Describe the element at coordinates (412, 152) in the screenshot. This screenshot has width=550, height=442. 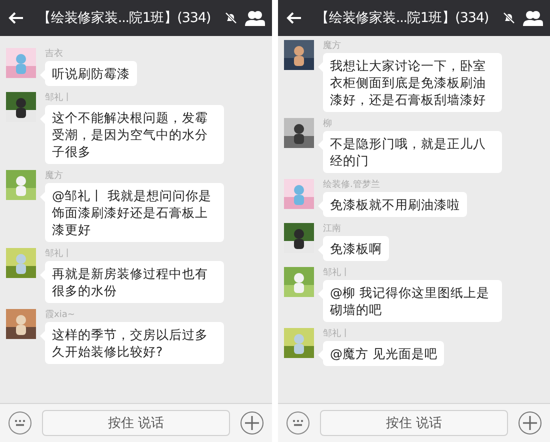
I see `message-bubble: 不是隐形门哦，就是正儿八经的门` at that location.